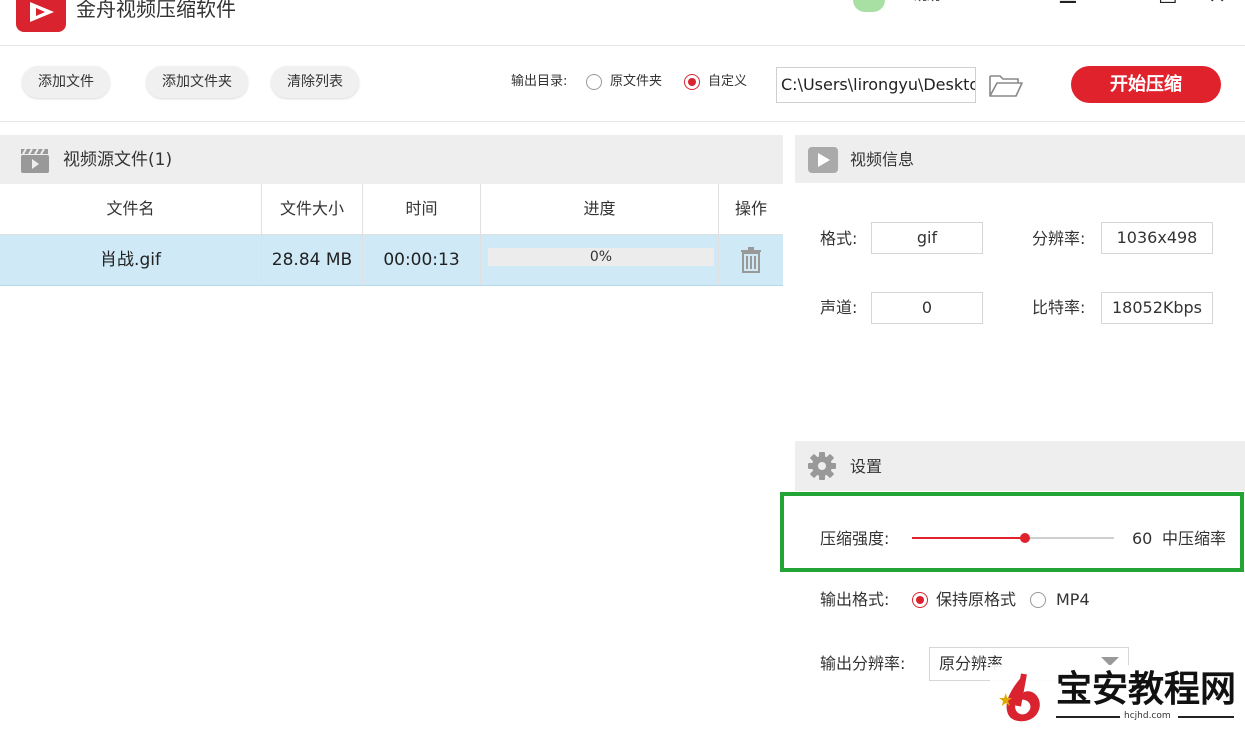 This screenshot has width=1245, height=731. What do you see at coordinates (927, 308) in the screenshot?
I see `channel-value: 0` at bounding box center [927, 308].